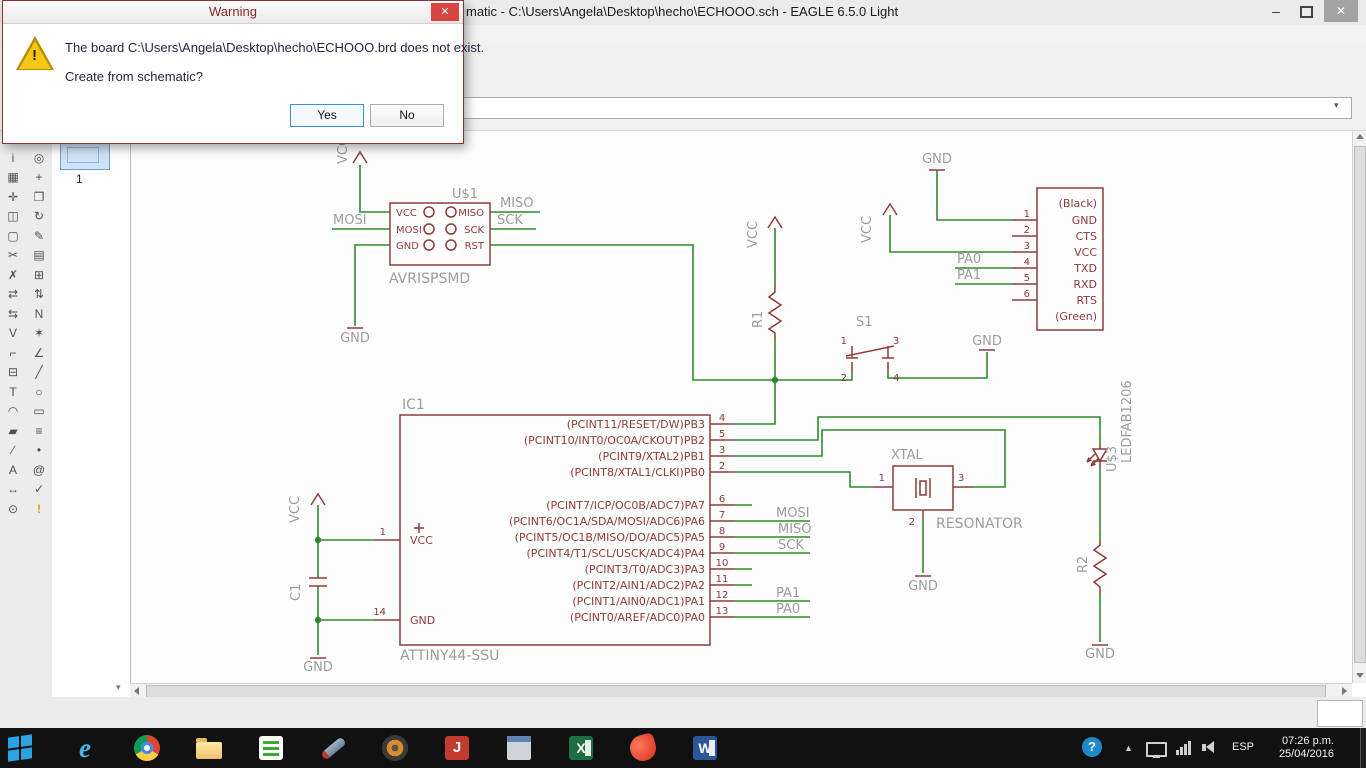 The height and width of the screenshot is (768, 1366). I want to click on paste-icon: ▤, so click(39, 256).